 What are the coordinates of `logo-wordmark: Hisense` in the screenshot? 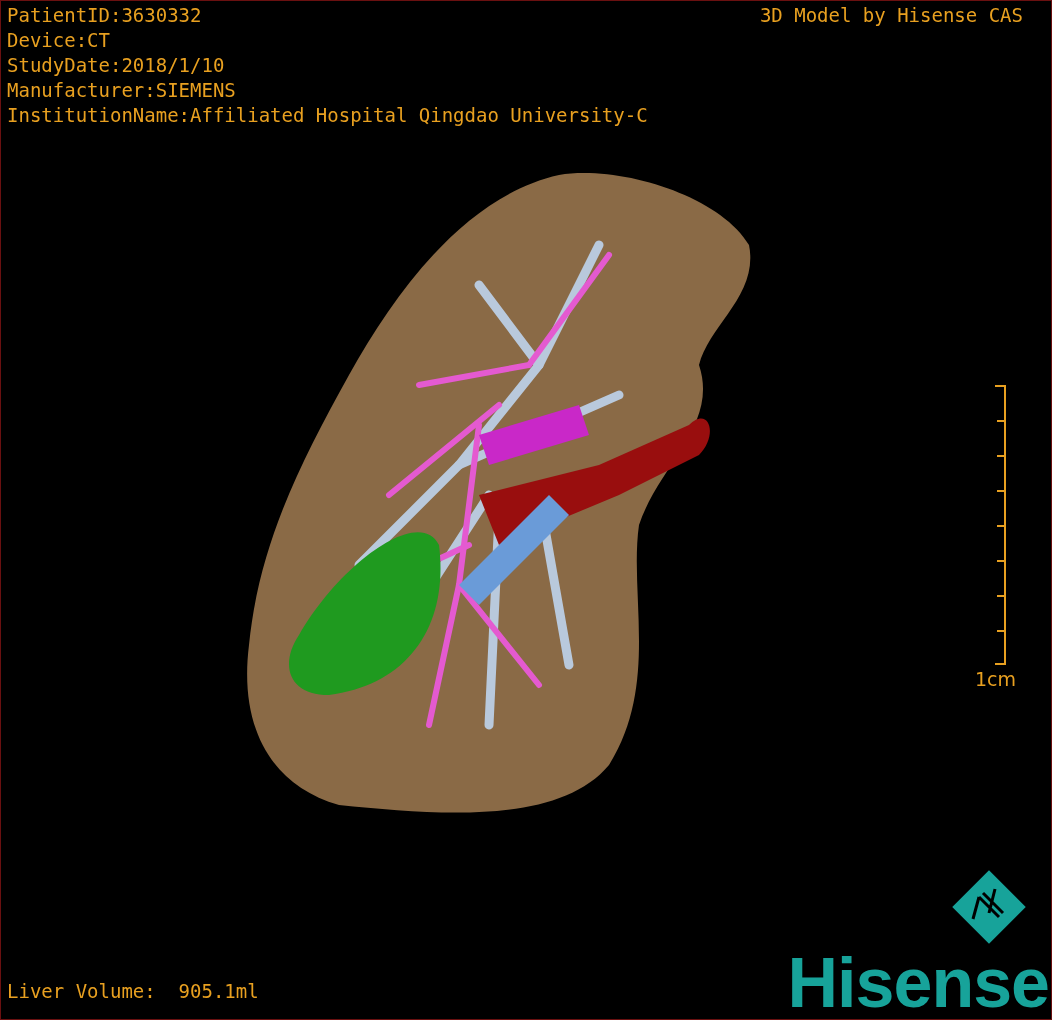 It's located at (918, 983).